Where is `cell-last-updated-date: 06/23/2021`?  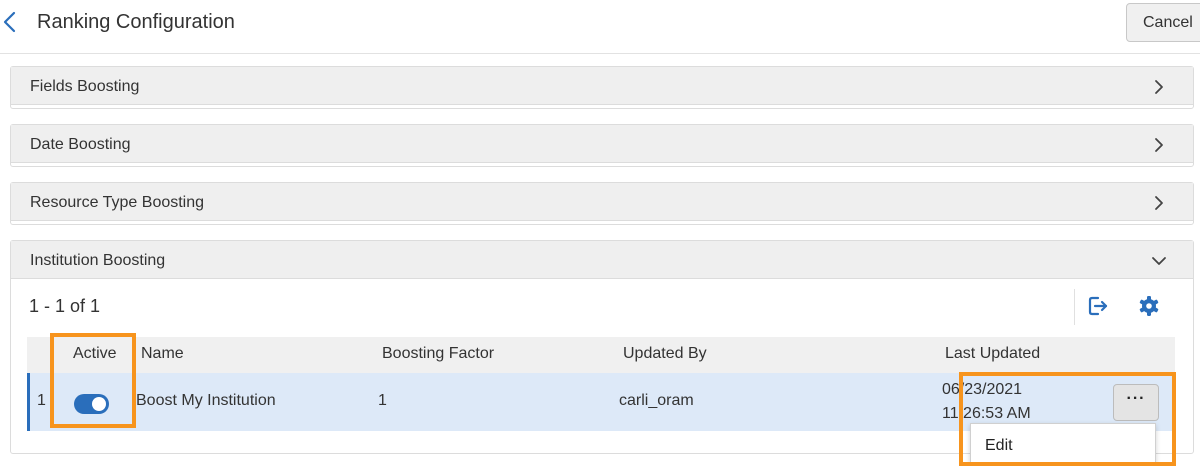 cell-last-updated-date: 06/23/2021 is located at coordinates (982, 389).